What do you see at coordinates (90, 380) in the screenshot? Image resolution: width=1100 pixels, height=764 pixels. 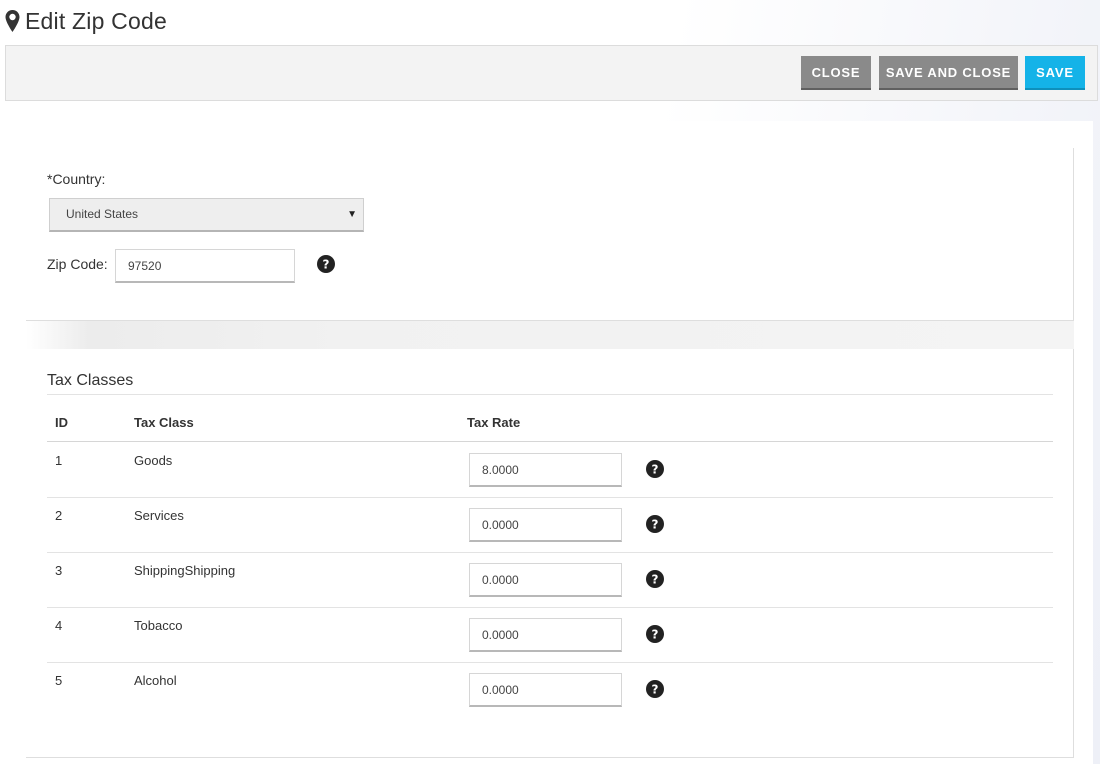 I see `tax-classes-title: Tax Classes` at bounding box center [90, 380].